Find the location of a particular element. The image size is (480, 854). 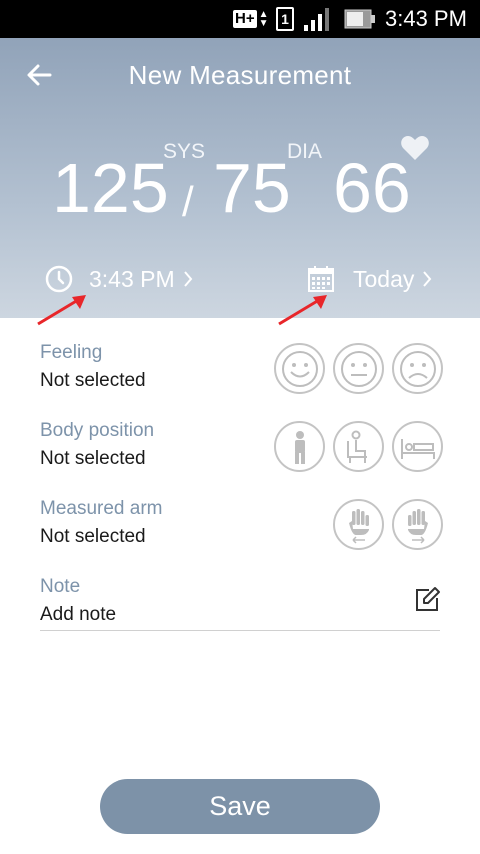

dia-label: DIA is located at coordinates (305, 151).